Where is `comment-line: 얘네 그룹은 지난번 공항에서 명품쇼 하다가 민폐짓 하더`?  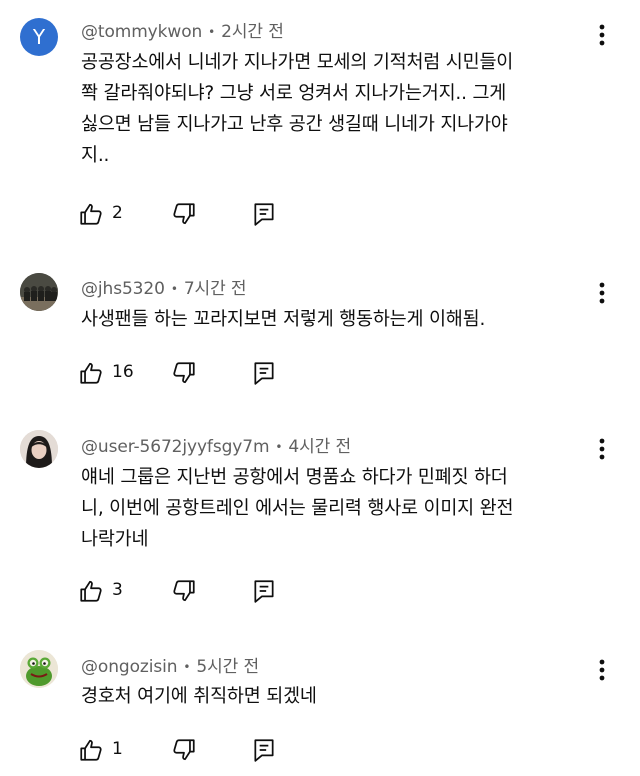 comment-line: 얘네 그룹은 지난번 공항에서 명품쇼 하다가 민폐짓 하더 is located at coordinates (294, 477).